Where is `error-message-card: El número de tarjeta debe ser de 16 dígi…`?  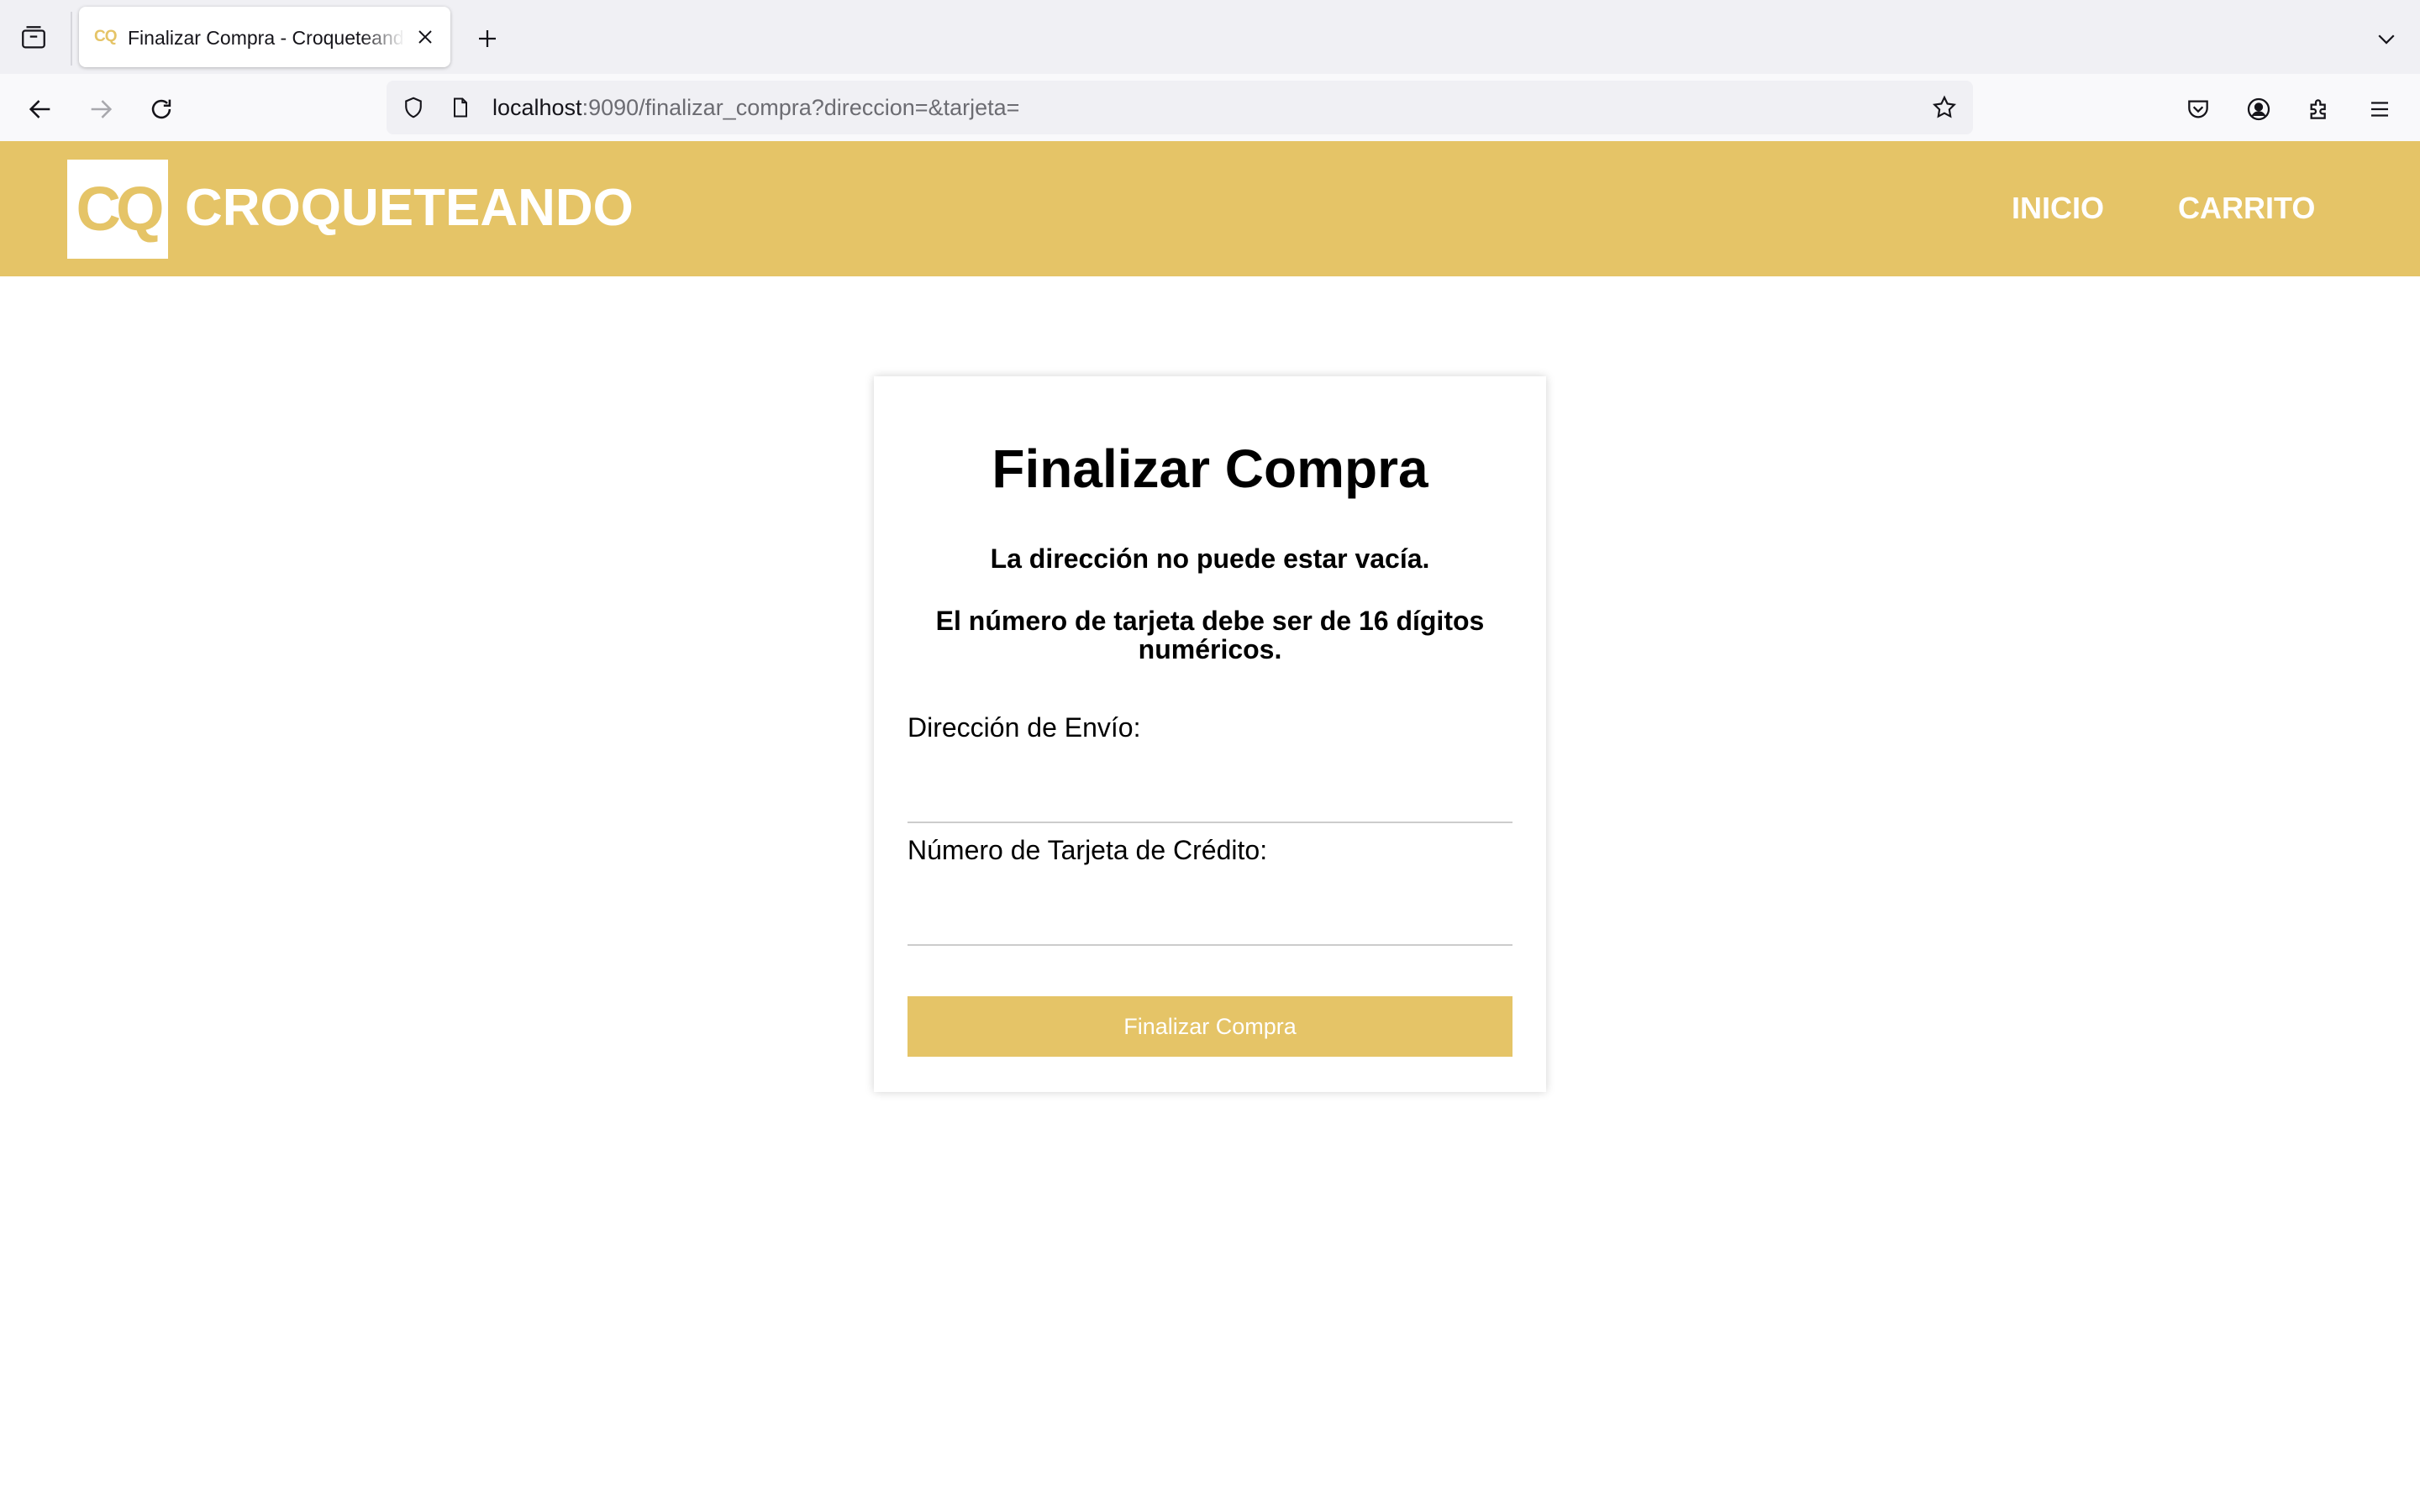 error-message-card: El número de tarjeta debe ser de 16 dígi… is located at coordinates (1210, 635).